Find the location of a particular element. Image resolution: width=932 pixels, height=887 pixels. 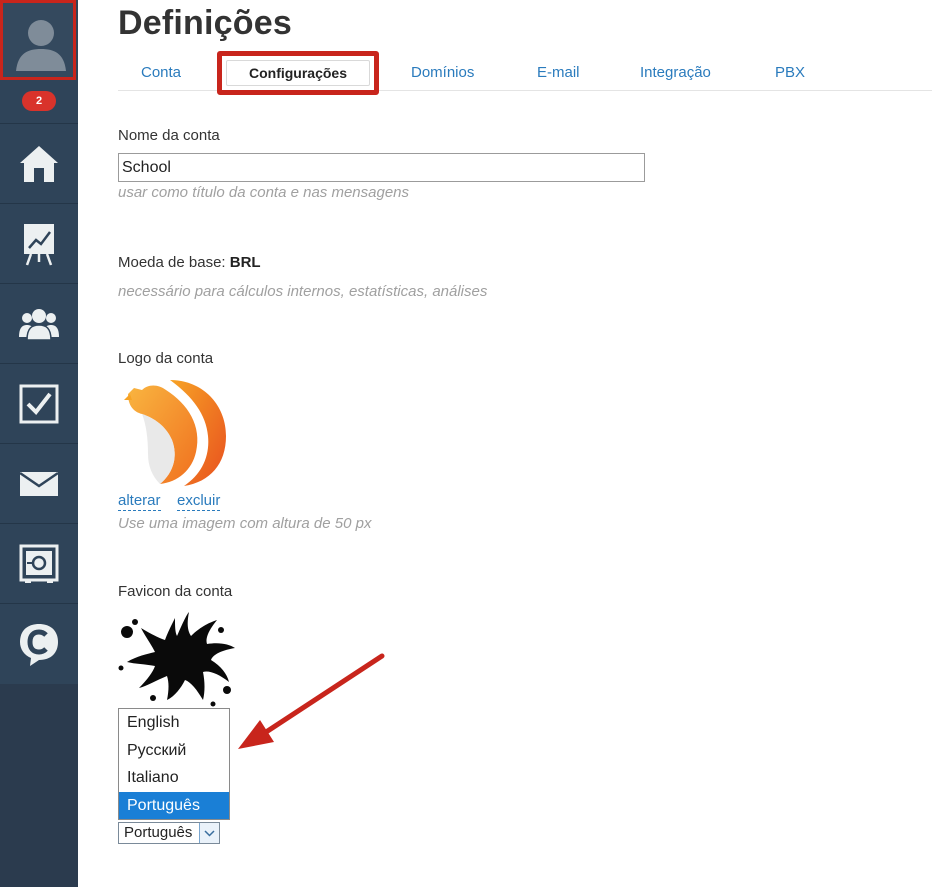

sidebar: 2 is located at coordinates (39, 443).